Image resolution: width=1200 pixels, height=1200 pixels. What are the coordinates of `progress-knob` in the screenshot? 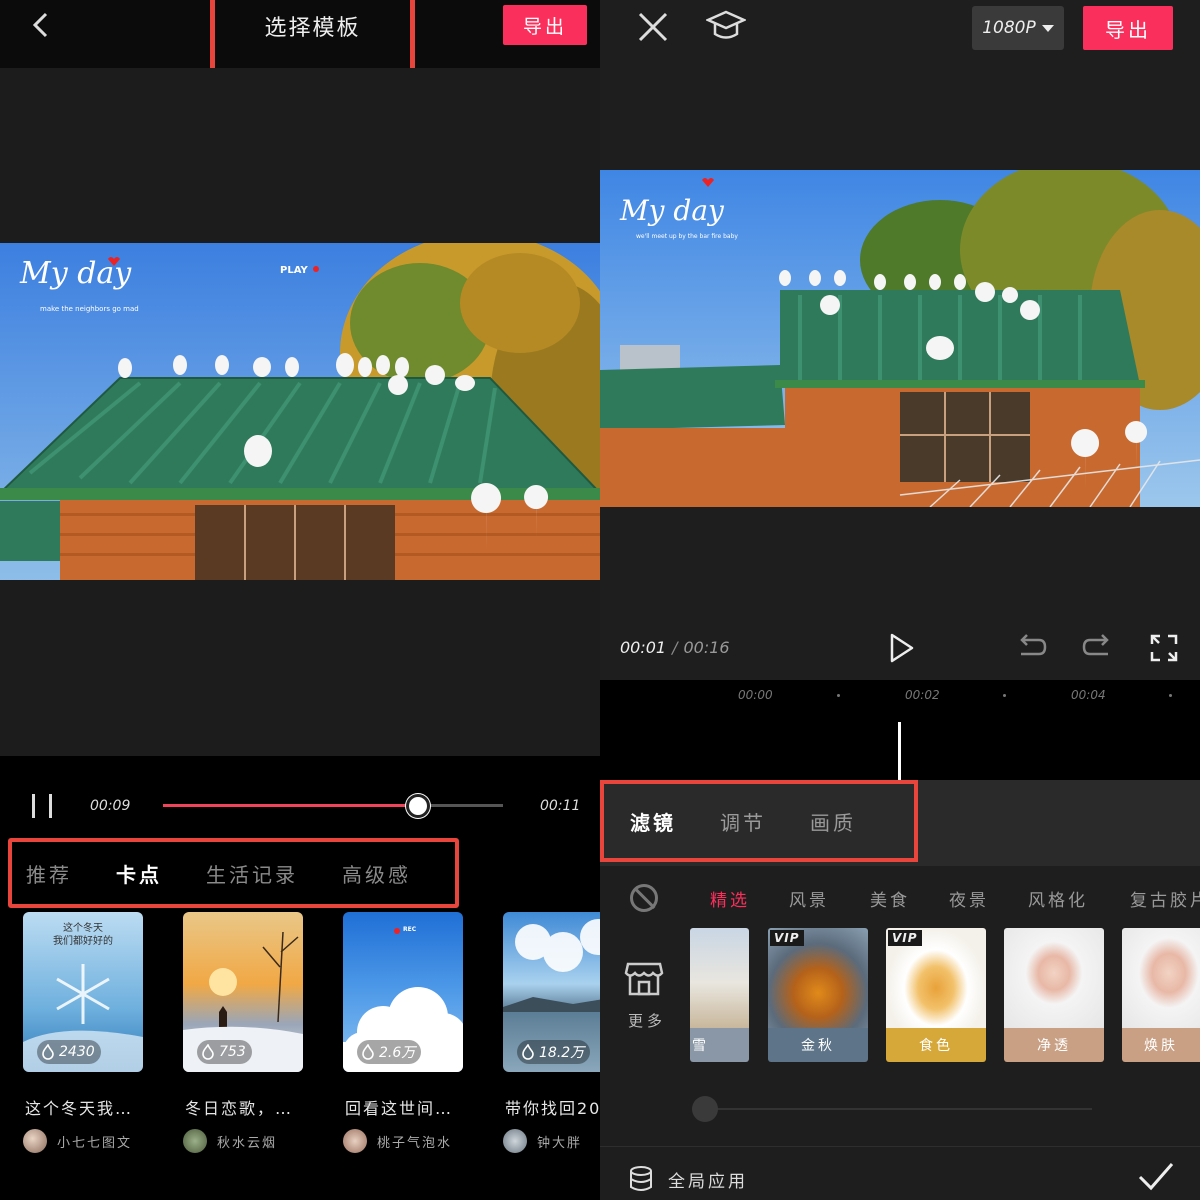 It's located at (418, 806).